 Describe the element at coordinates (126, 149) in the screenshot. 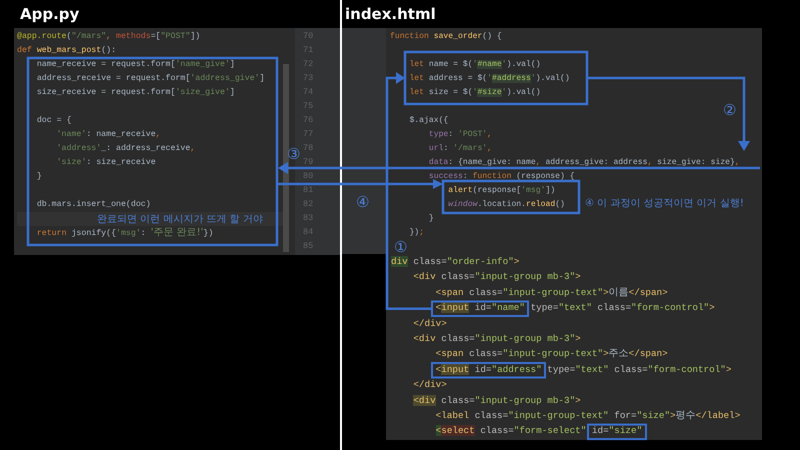

I see `code-line: 'address'_: address_receive,` at that location.